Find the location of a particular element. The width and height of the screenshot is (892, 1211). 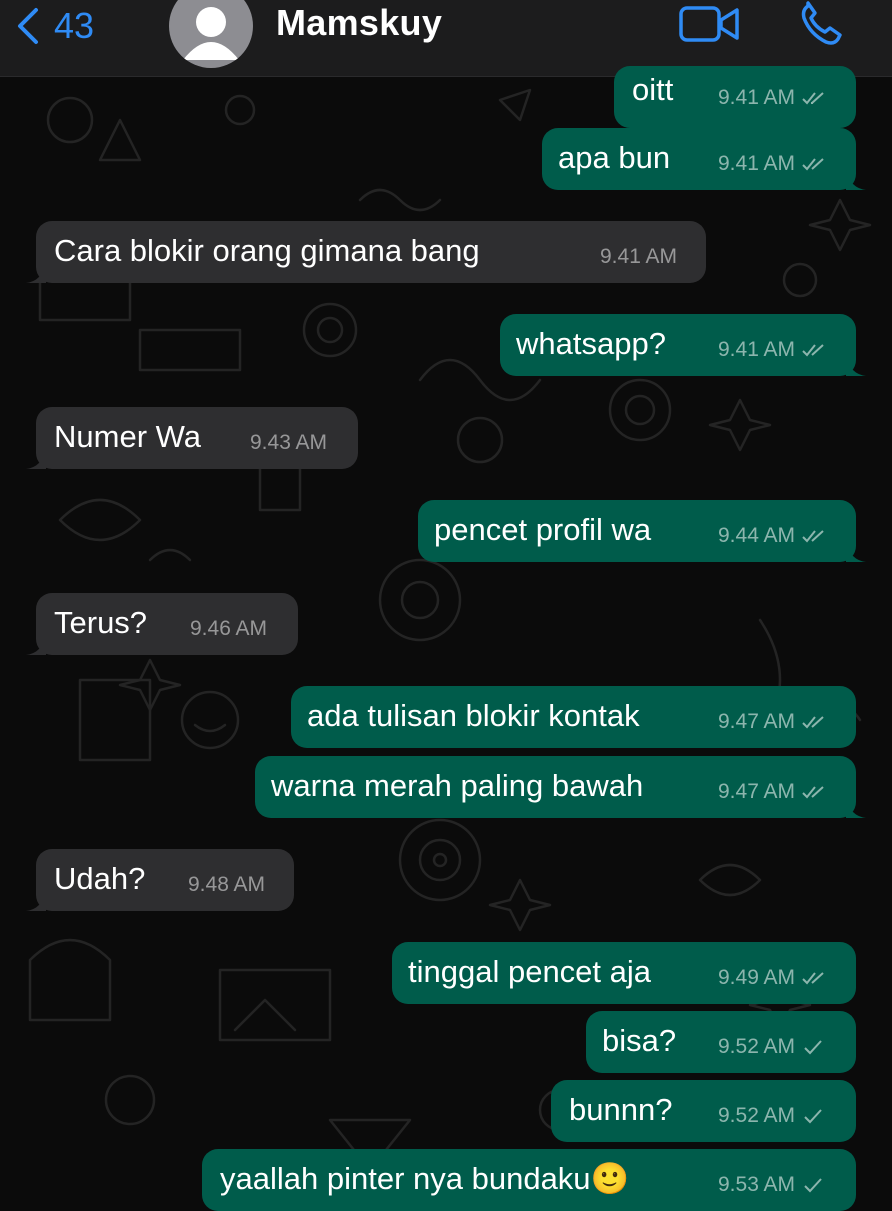

message-text: Udah? is located at coordinates (100, 878).